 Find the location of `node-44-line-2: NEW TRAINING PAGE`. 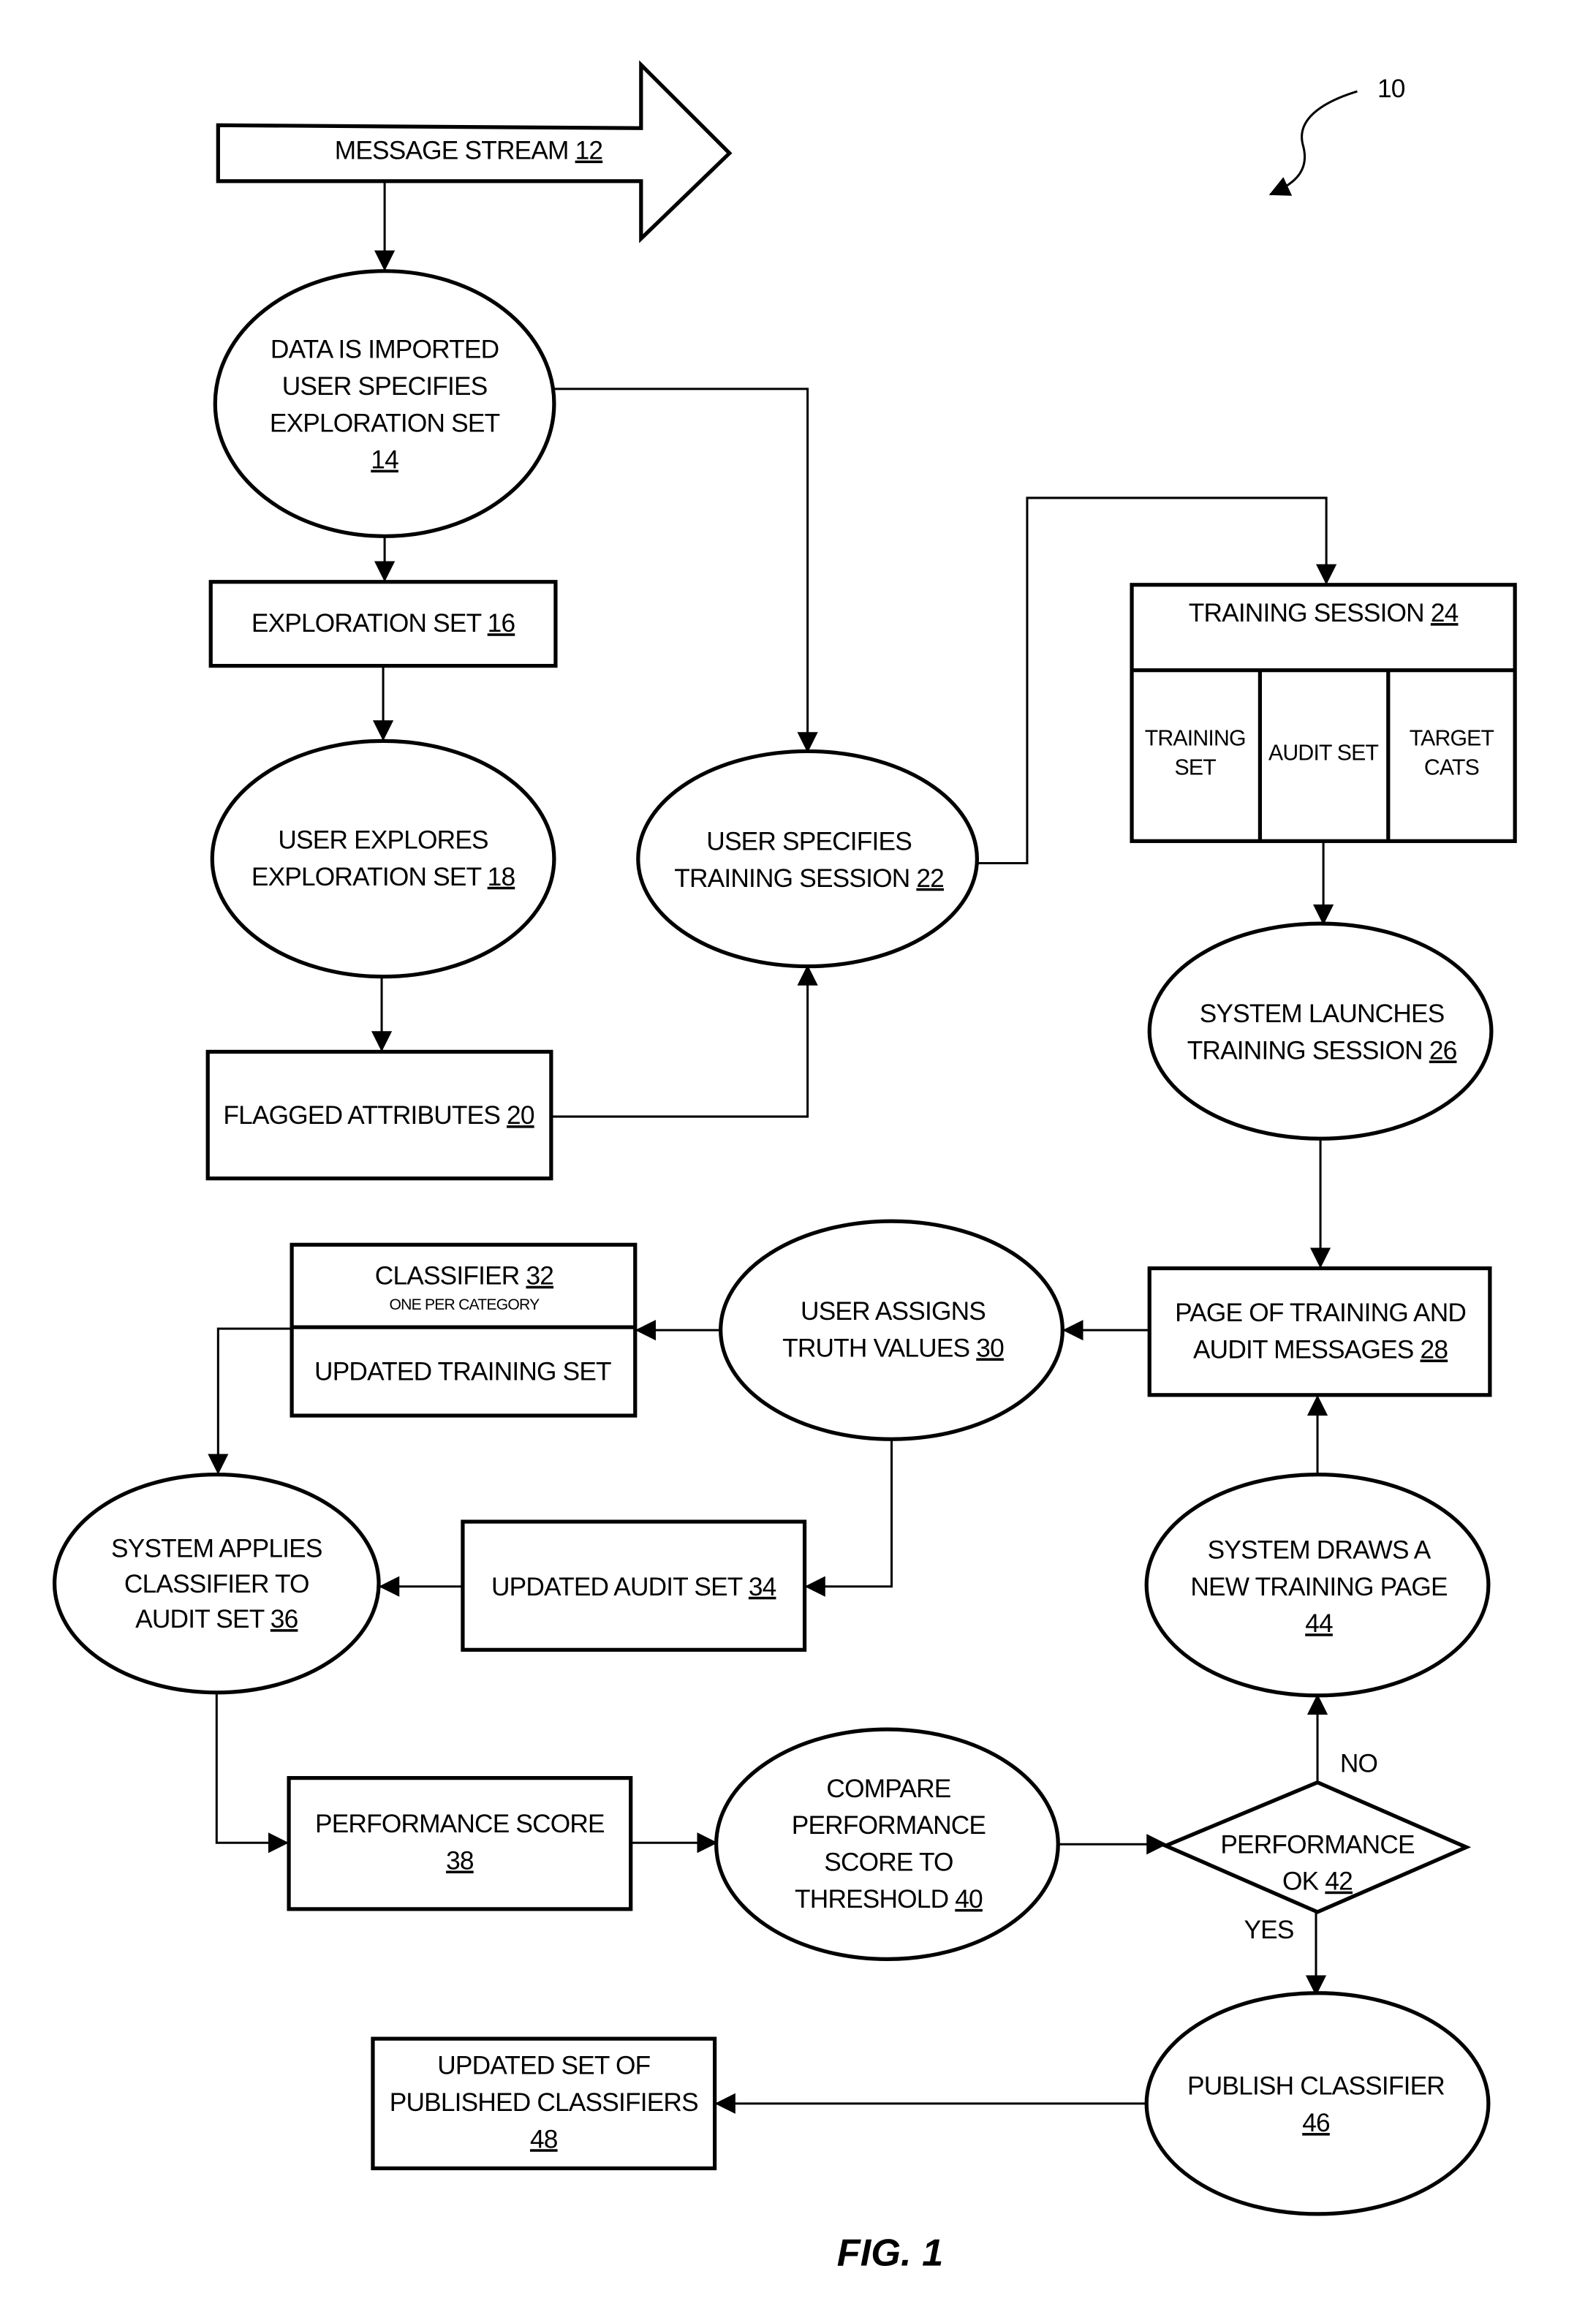

node-44-line-2: NEW TRAINING PAGE is located at coordinates (1318, 1587).